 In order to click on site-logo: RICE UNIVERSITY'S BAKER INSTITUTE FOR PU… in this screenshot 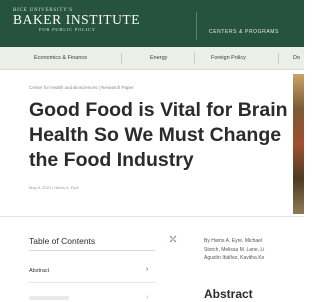, I will do `click(76, 20)`.